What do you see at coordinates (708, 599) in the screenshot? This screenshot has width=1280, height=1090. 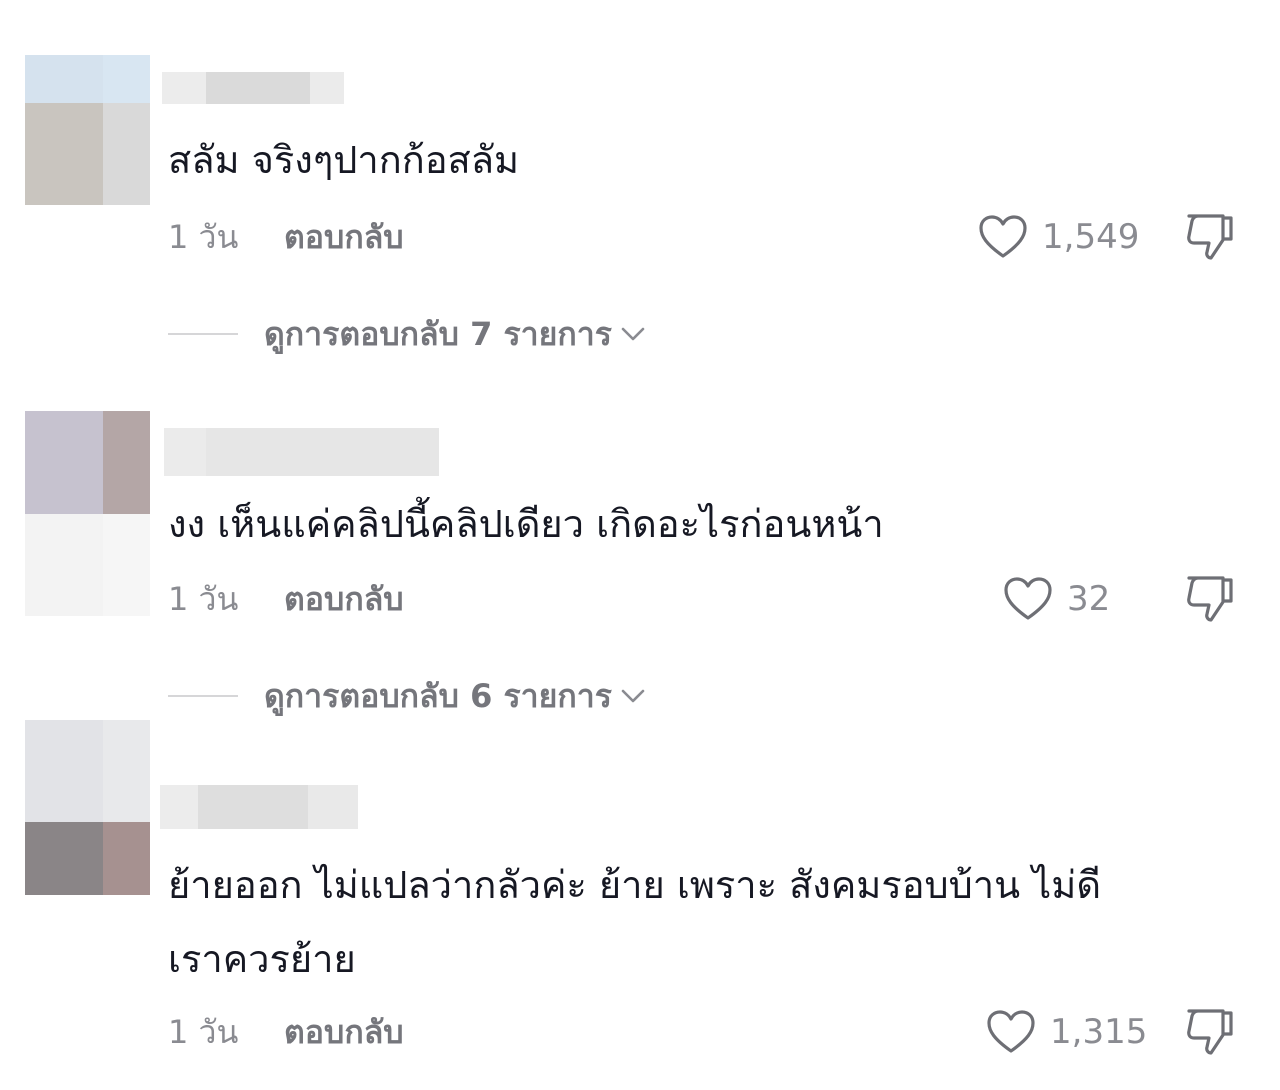 I see `comment-meta: 1 วัน ตอบกลับ 32` at bounding box center [708, 599].